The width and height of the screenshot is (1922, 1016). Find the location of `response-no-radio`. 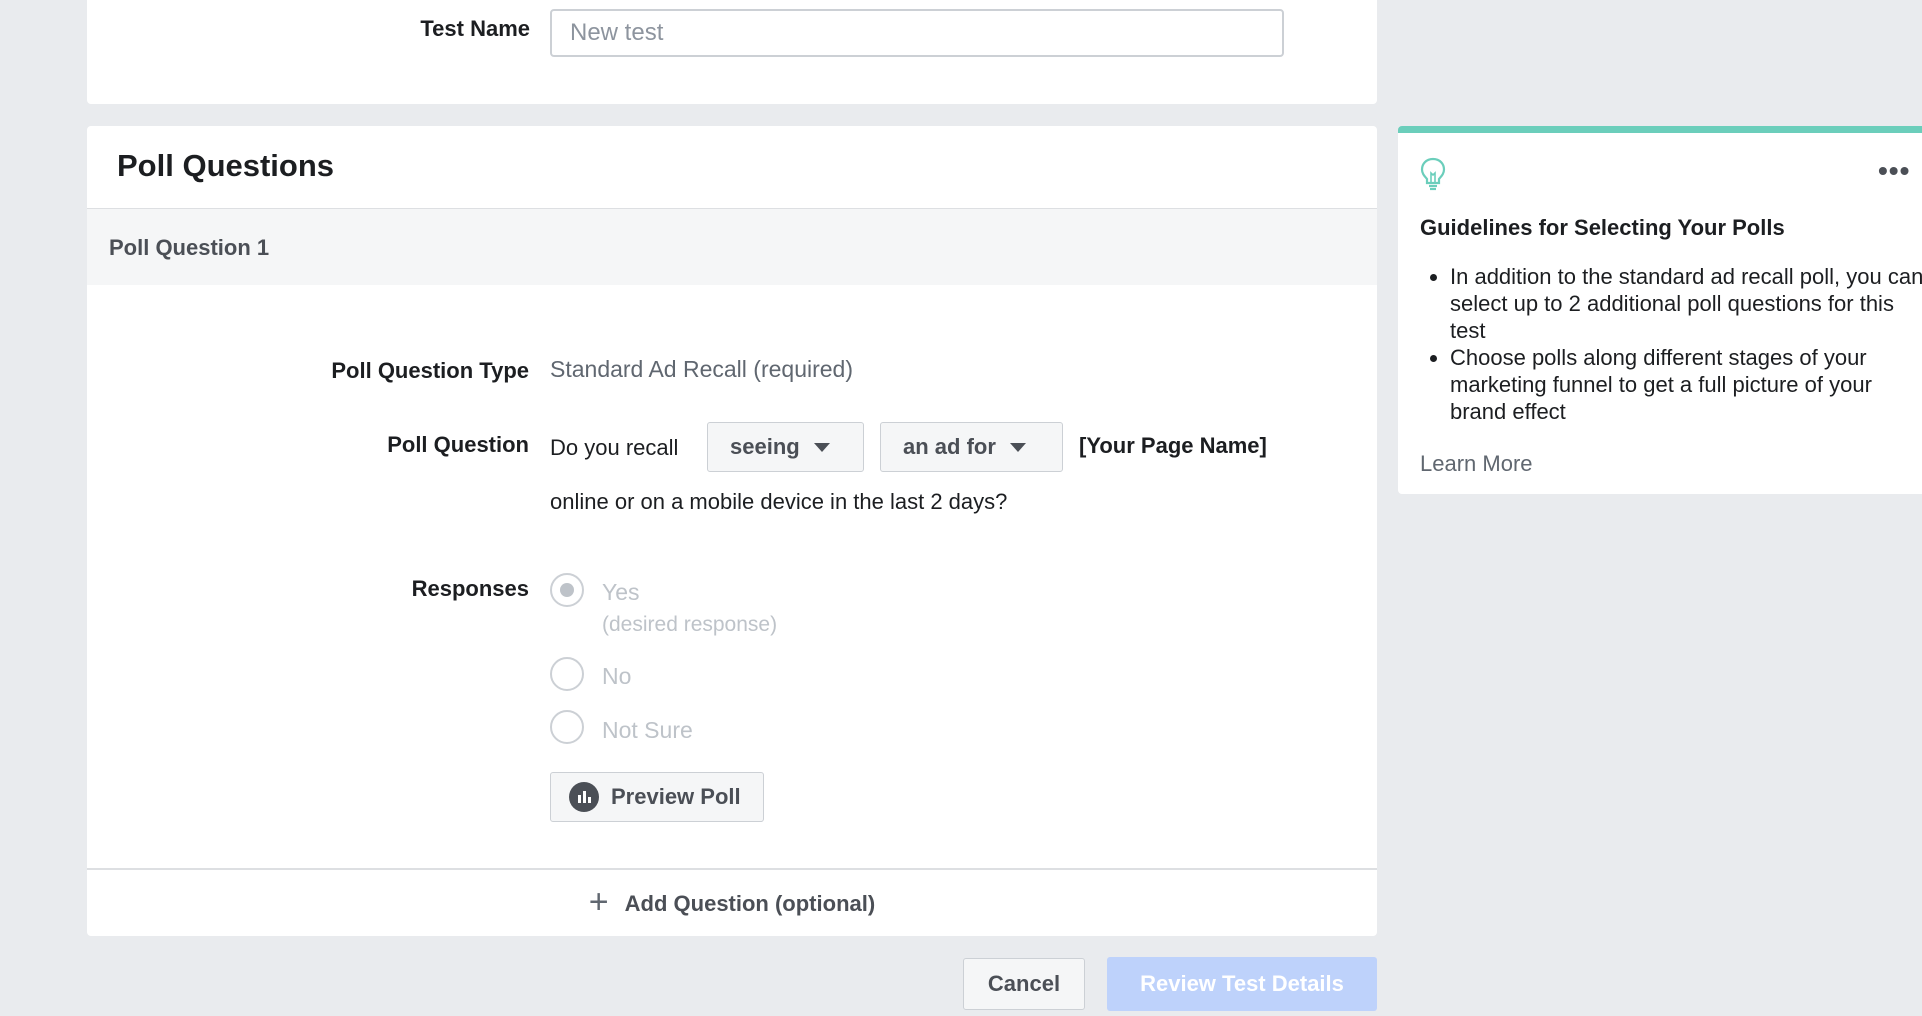

response-no-radio is located at coordinates (567, 674).